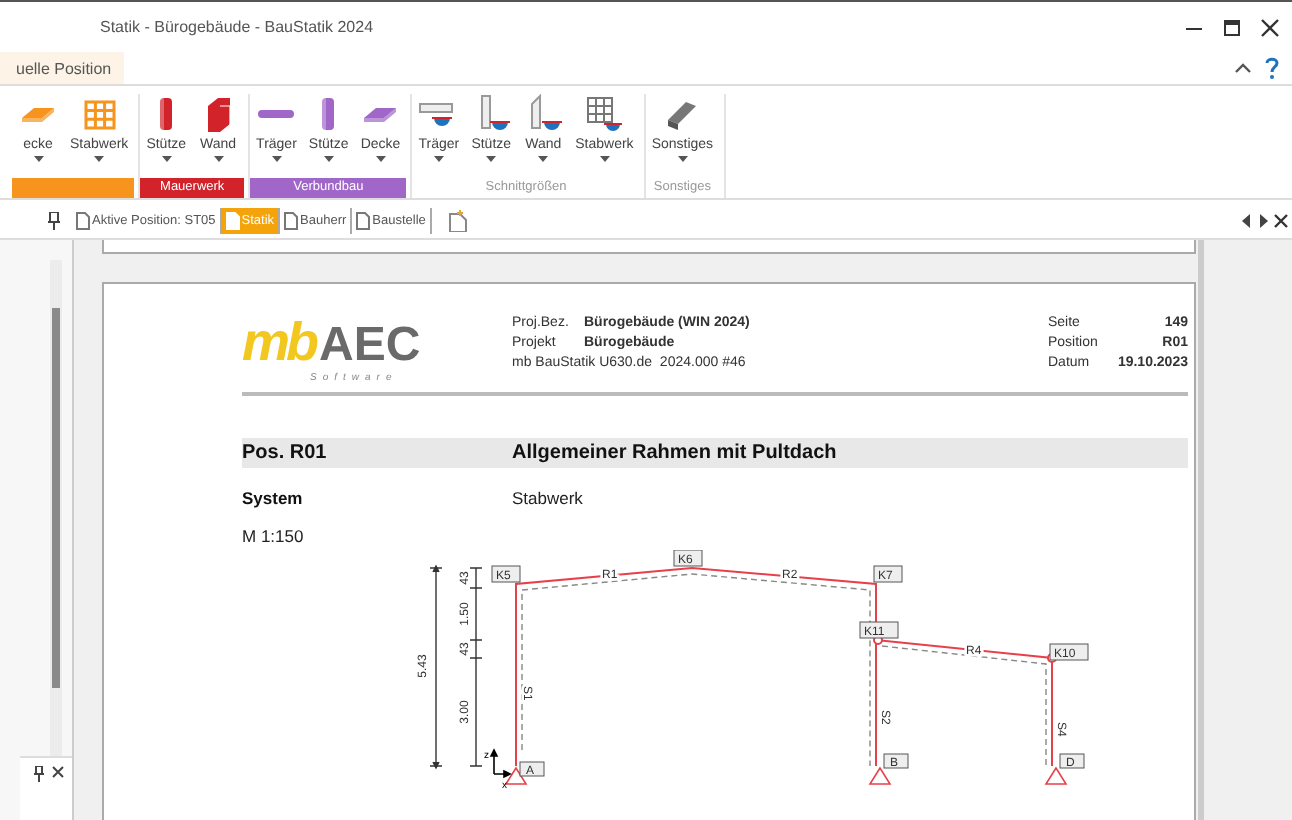 The width and height of the screenshot is (1292, 820). Describe the element at coordinates (1232, 27) in the screenshot. I see `maximize-icon` at that location.